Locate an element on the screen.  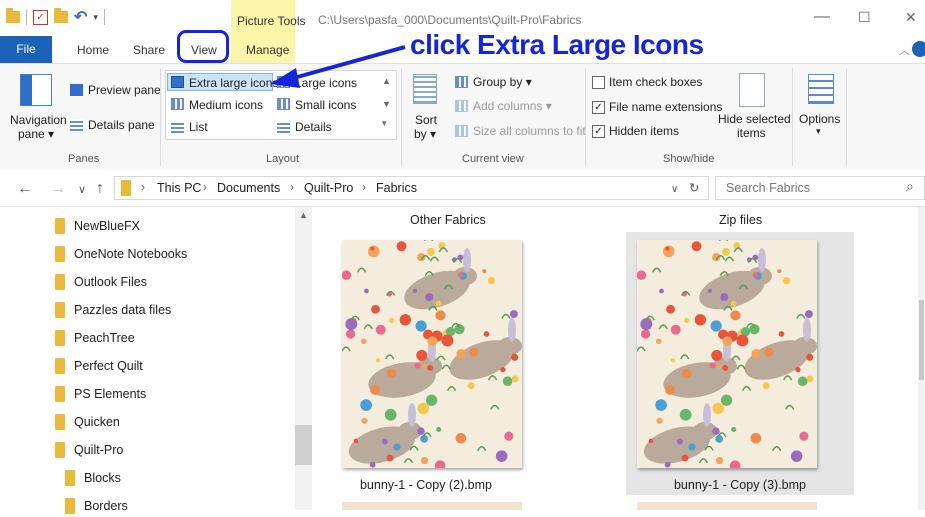
group-header-zip-files: Zip files is located at coordinates (741, 220).